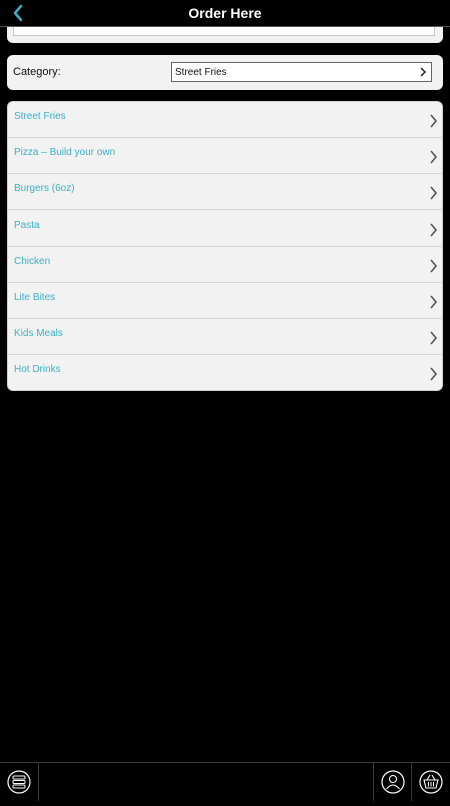  I want to click on basket-button, so click(431, 782).